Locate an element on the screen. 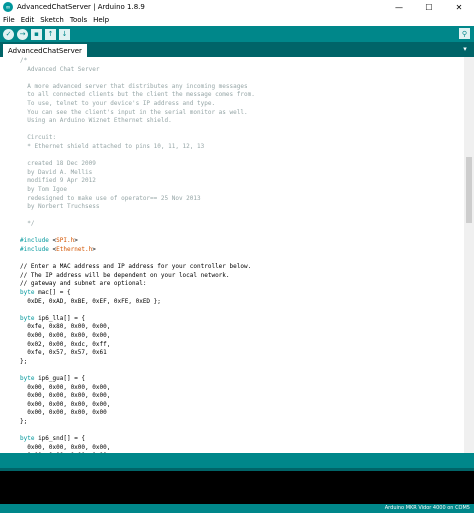  open-sketch-button: ↑ is located at coordinates (50, 34).